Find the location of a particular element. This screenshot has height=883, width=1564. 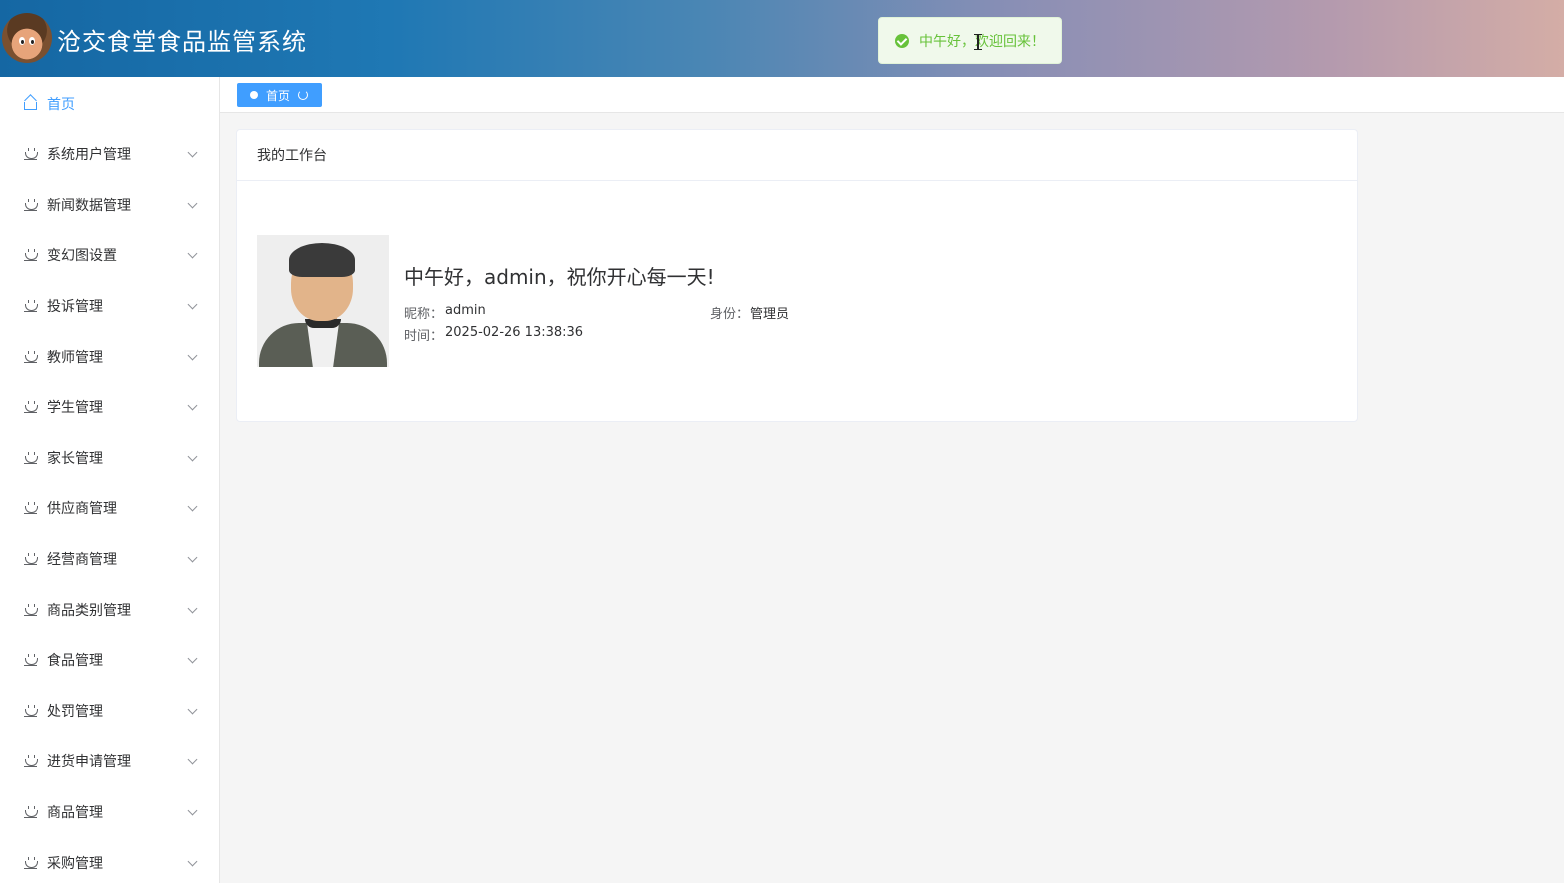

sidebar-item-operators: 经营商管理 is located at coordinates (109, 559).